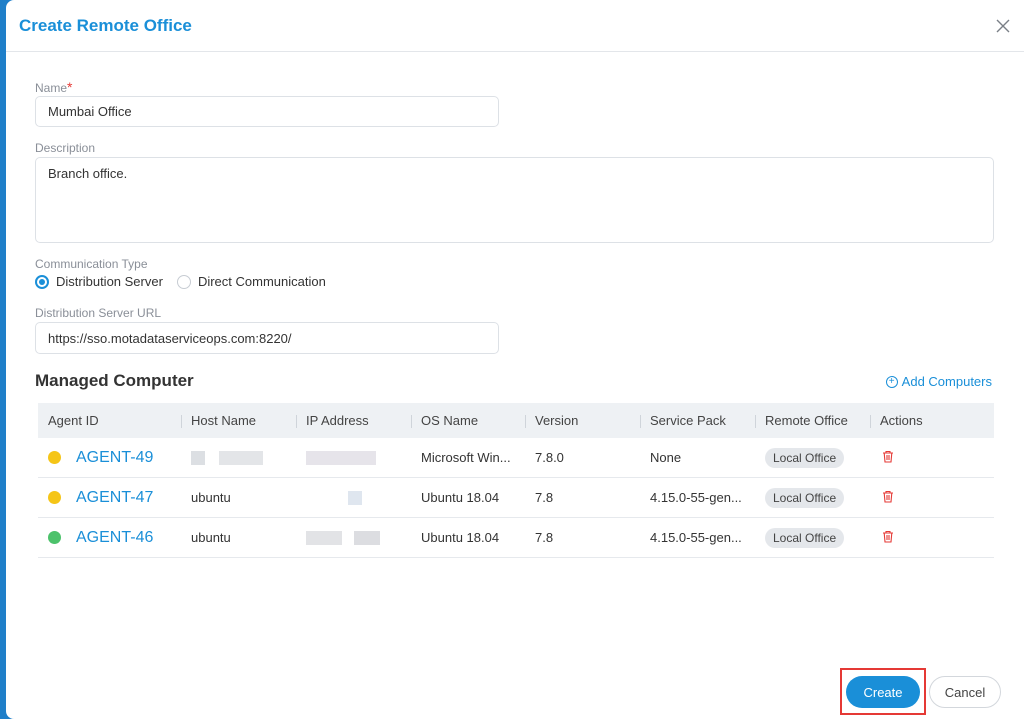  Describe the element at coordinates (812, 420) in the screenshot. I see `col-remote-office: Remote Office` at that location.